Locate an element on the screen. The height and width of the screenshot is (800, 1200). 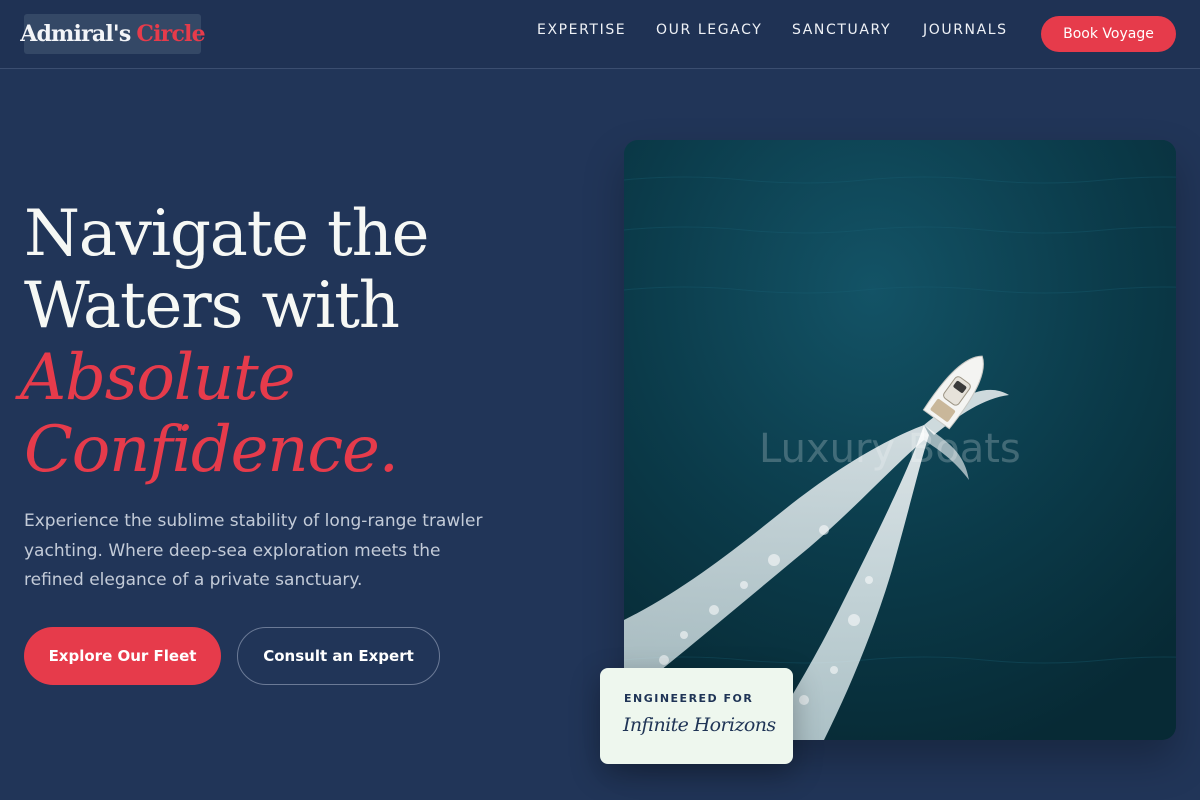
hero-heading-line-2: Waters with is located at coordinates (212, 306).